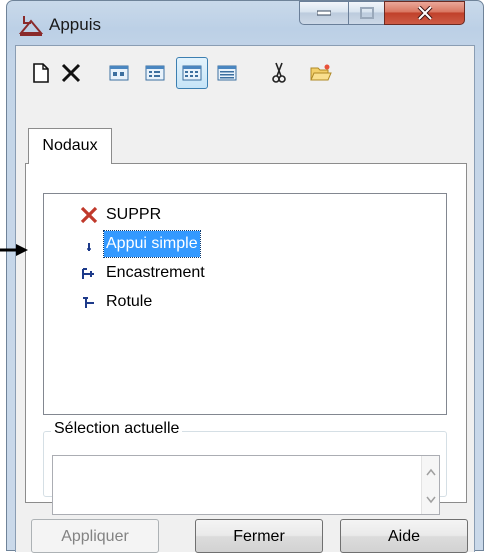 The image size is (486, 553). I want to click on close-icon, so click(424, 13).